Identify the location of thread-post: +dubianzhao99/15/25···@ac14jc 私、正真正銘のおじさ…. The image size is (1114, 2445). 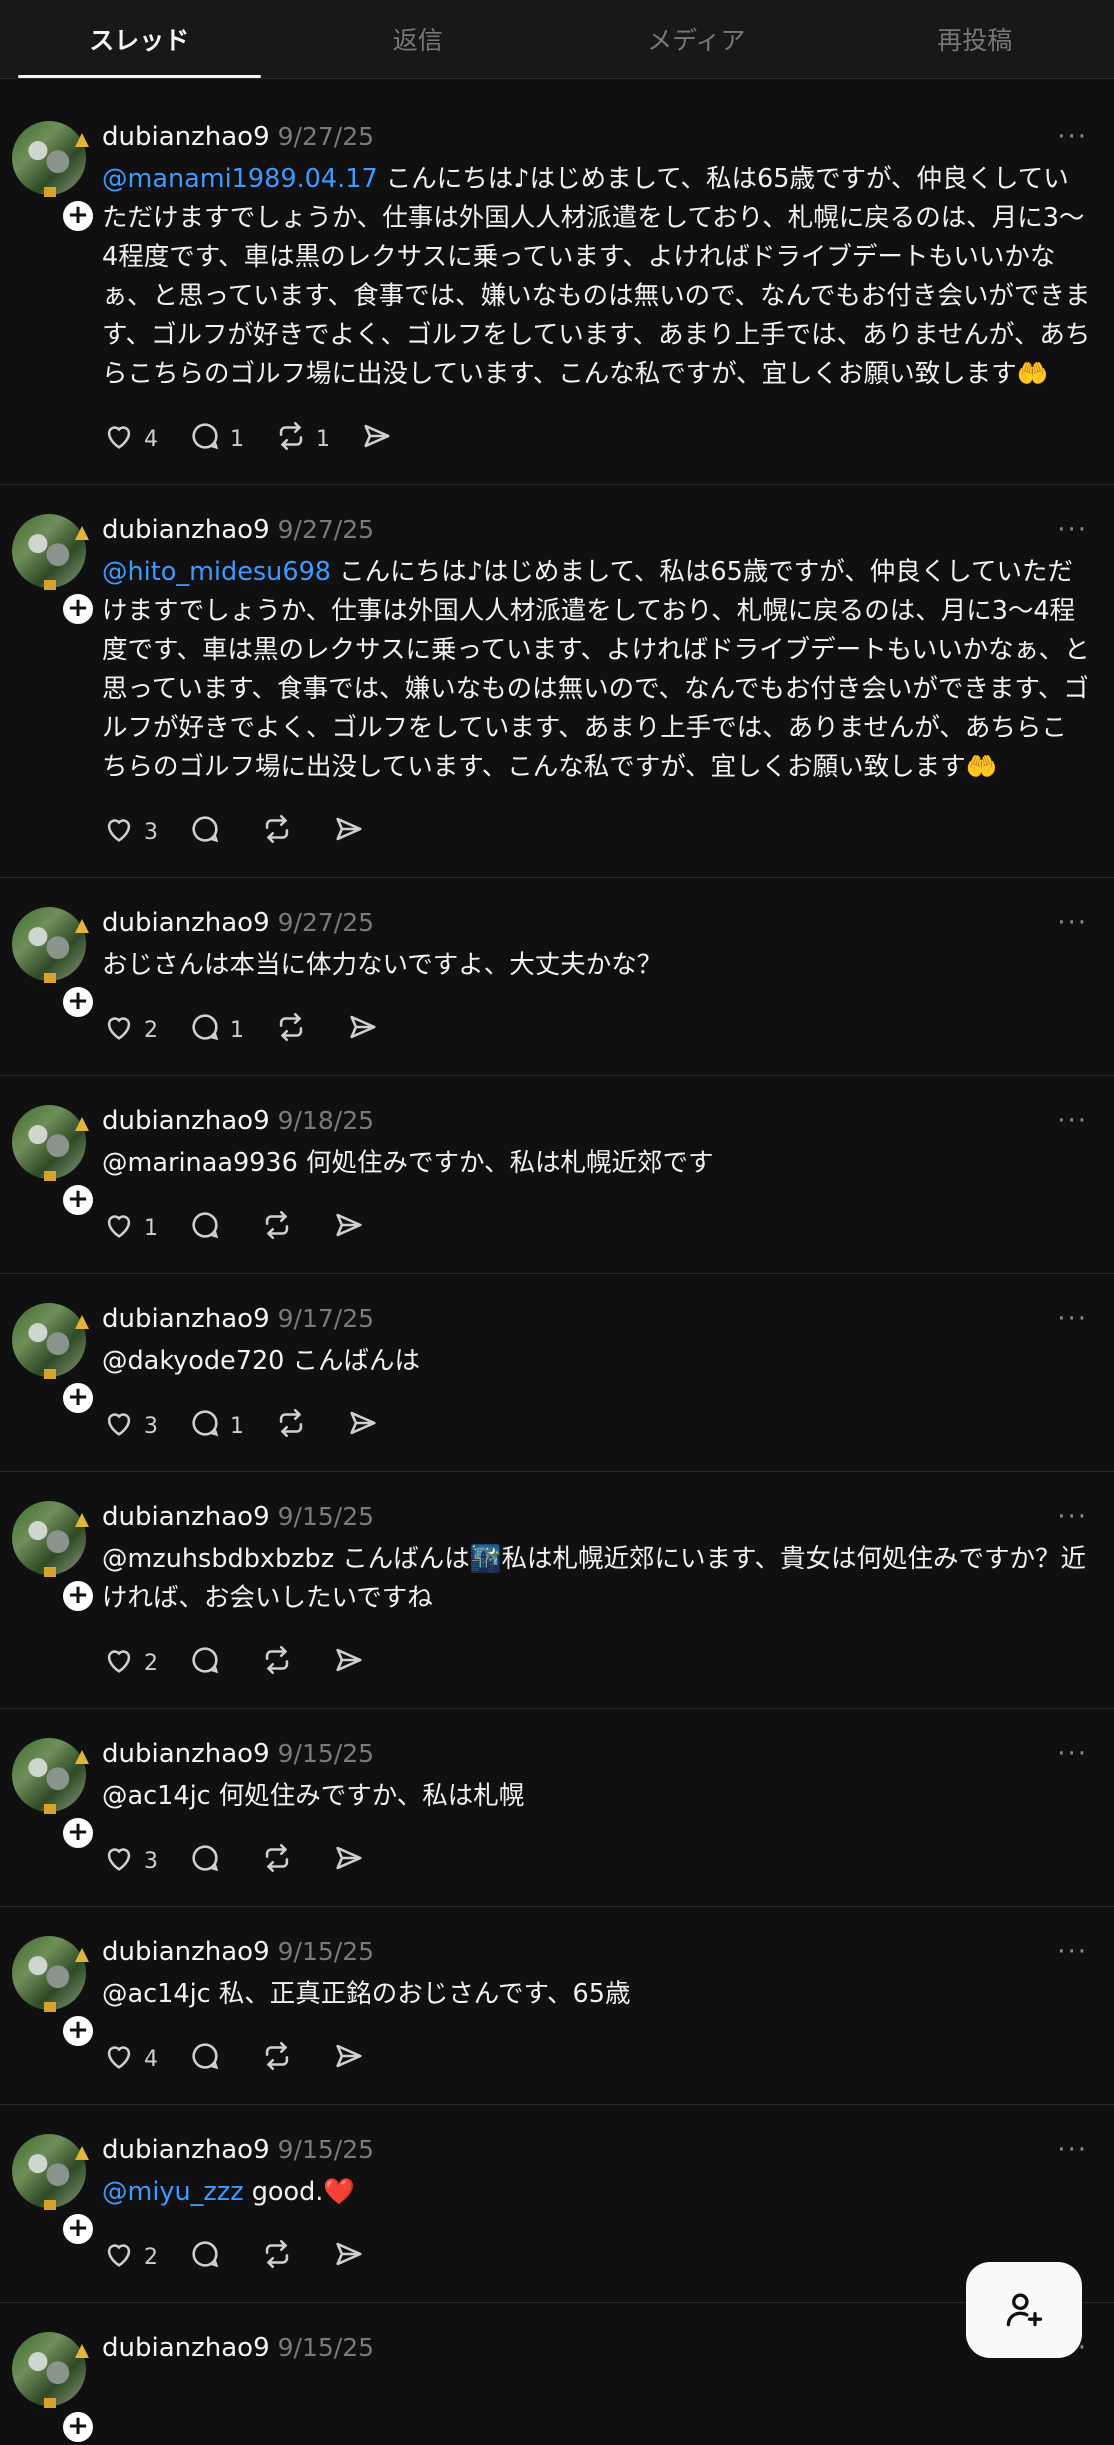
(557, 2006).